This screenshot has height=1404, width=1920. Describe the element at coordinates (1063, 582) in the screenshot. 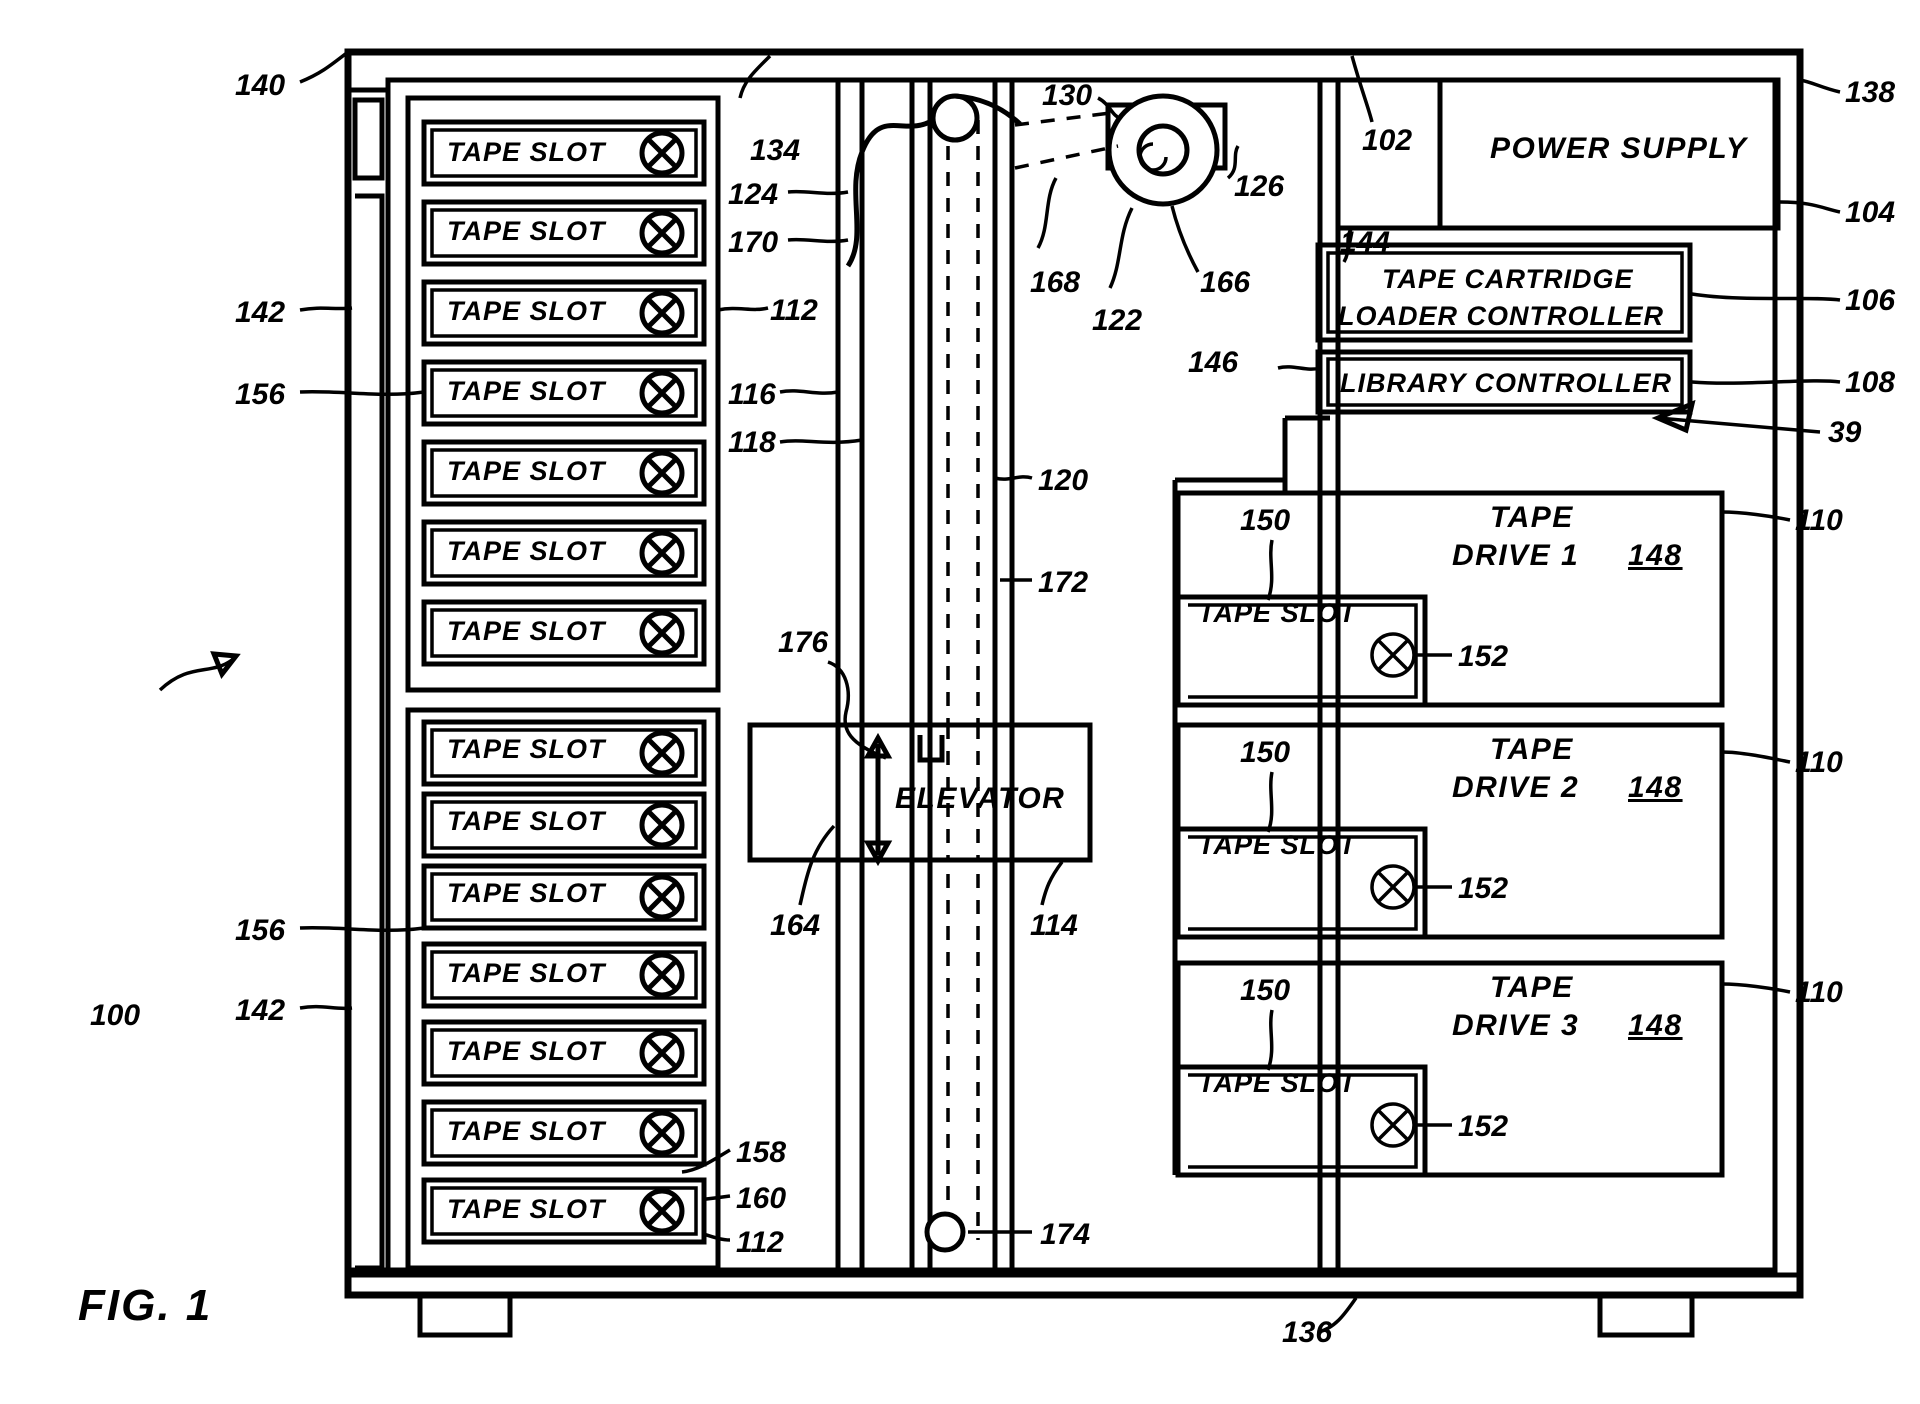

I see `ref-172: 172` at that location.